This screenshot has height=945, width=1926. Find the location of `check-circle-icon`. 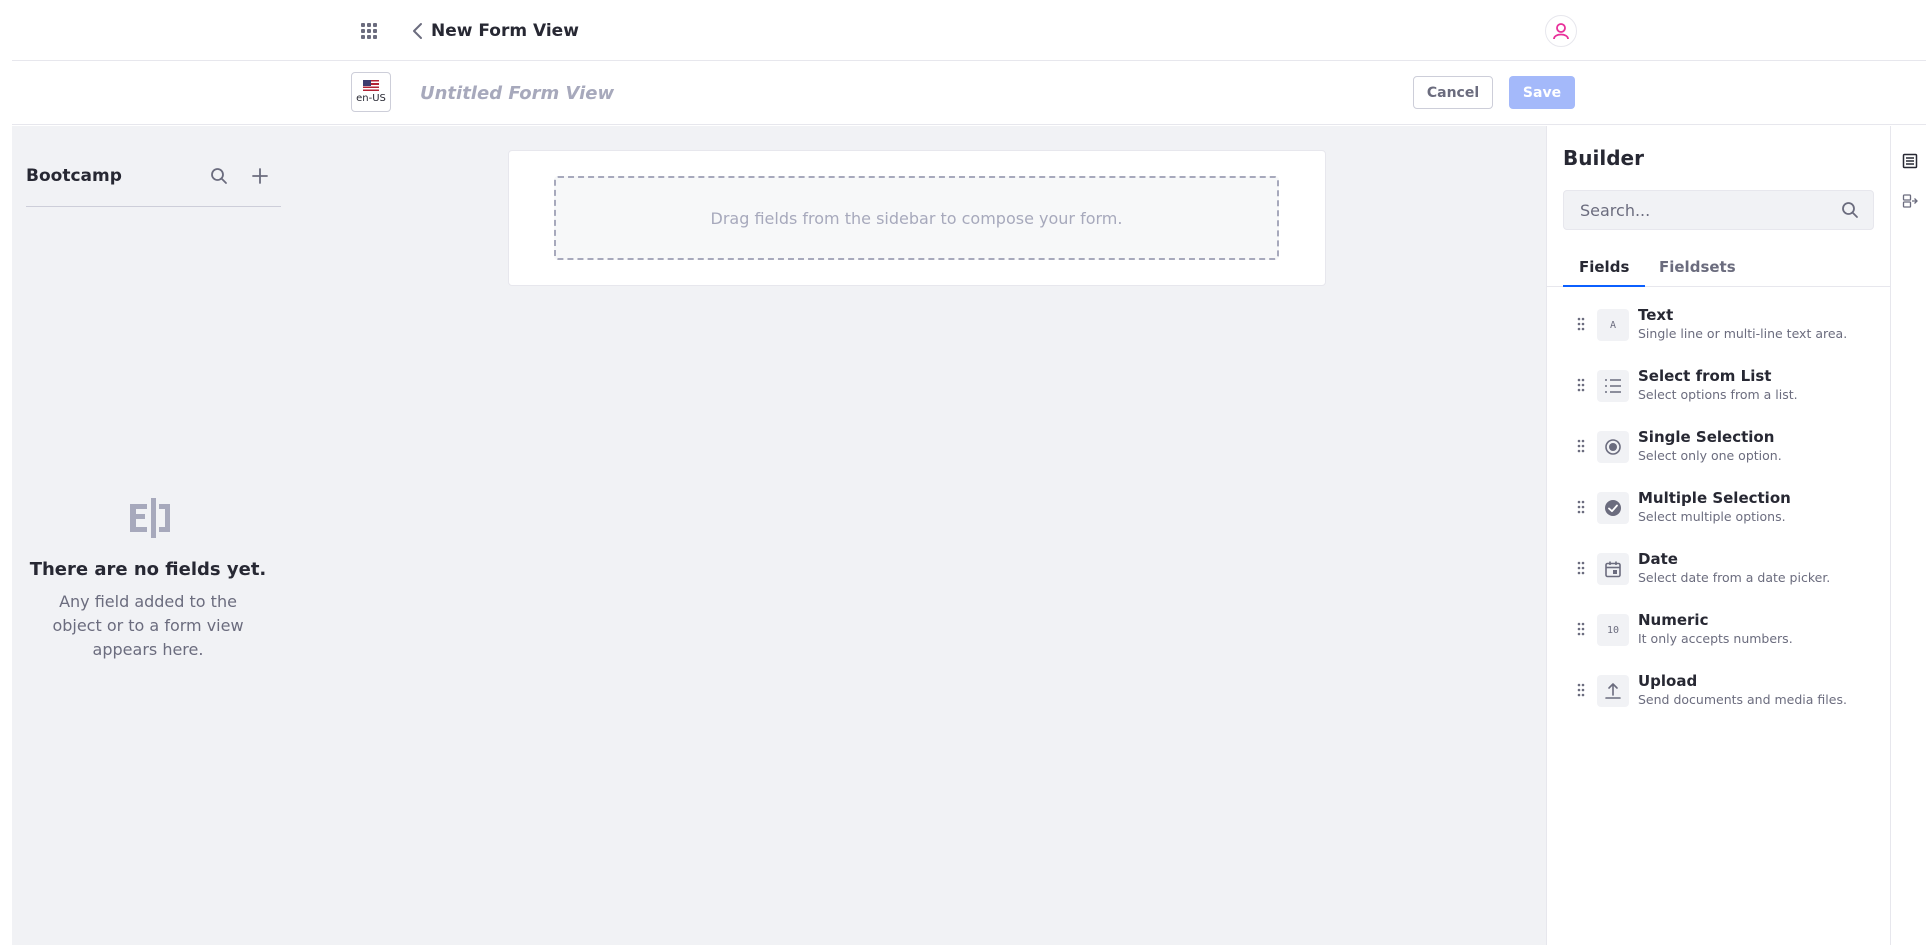

check-circle-icon is located at coordinates (1613, 508).